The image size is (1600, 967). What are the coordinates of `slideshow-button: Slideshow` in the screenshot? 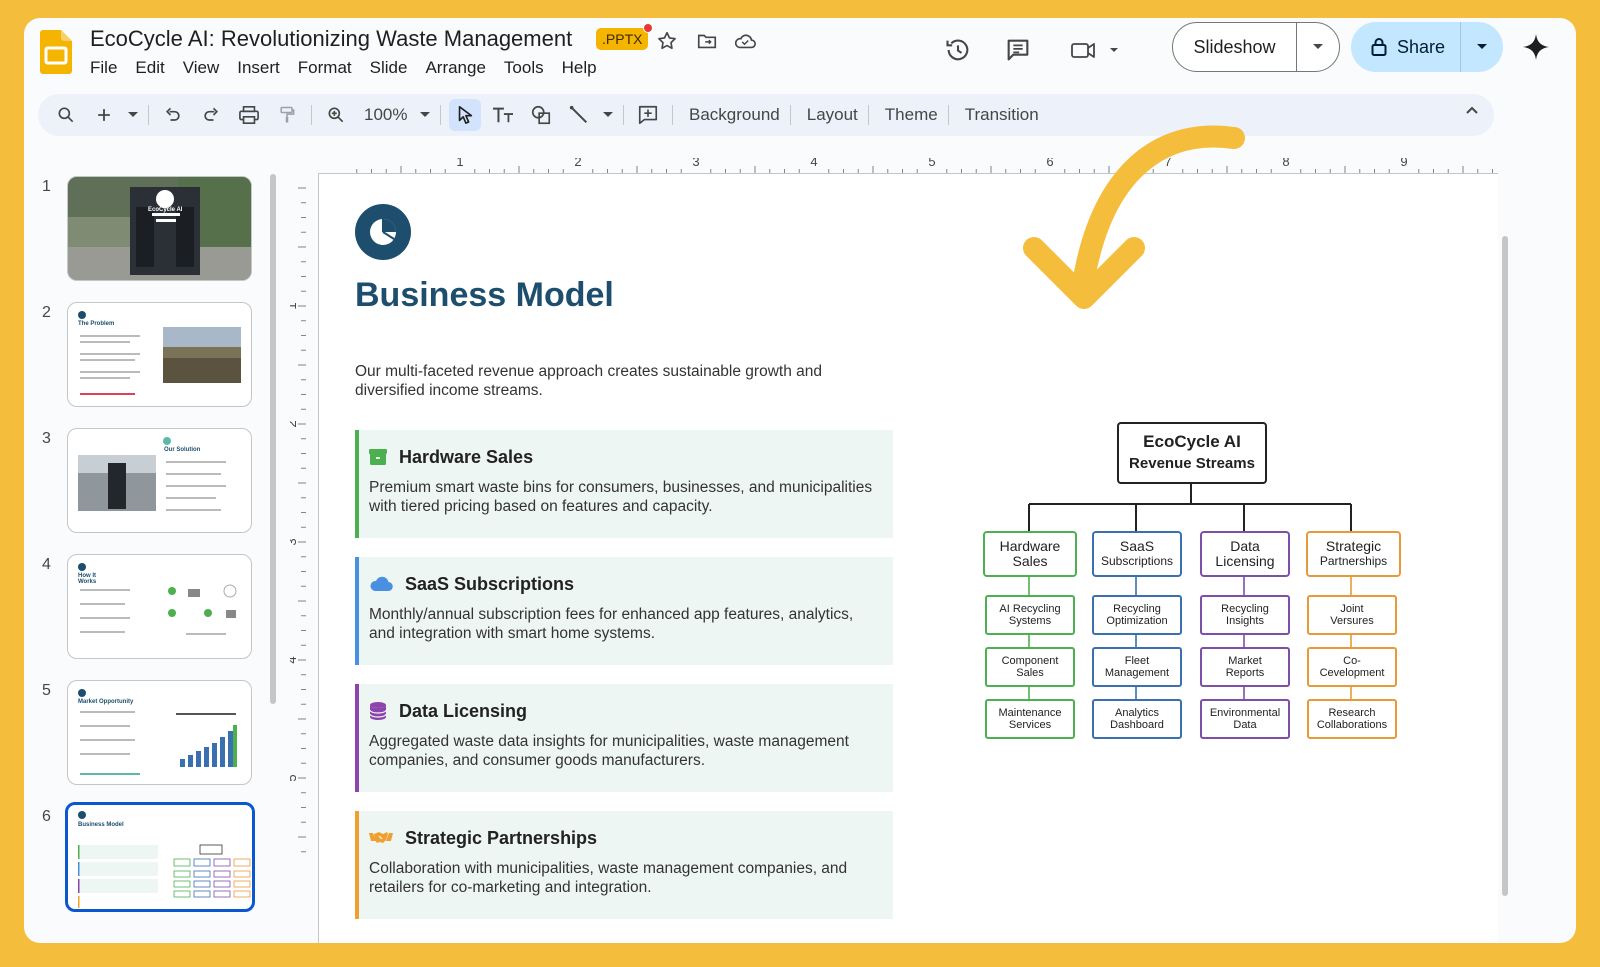 It's located at (1256, 47).